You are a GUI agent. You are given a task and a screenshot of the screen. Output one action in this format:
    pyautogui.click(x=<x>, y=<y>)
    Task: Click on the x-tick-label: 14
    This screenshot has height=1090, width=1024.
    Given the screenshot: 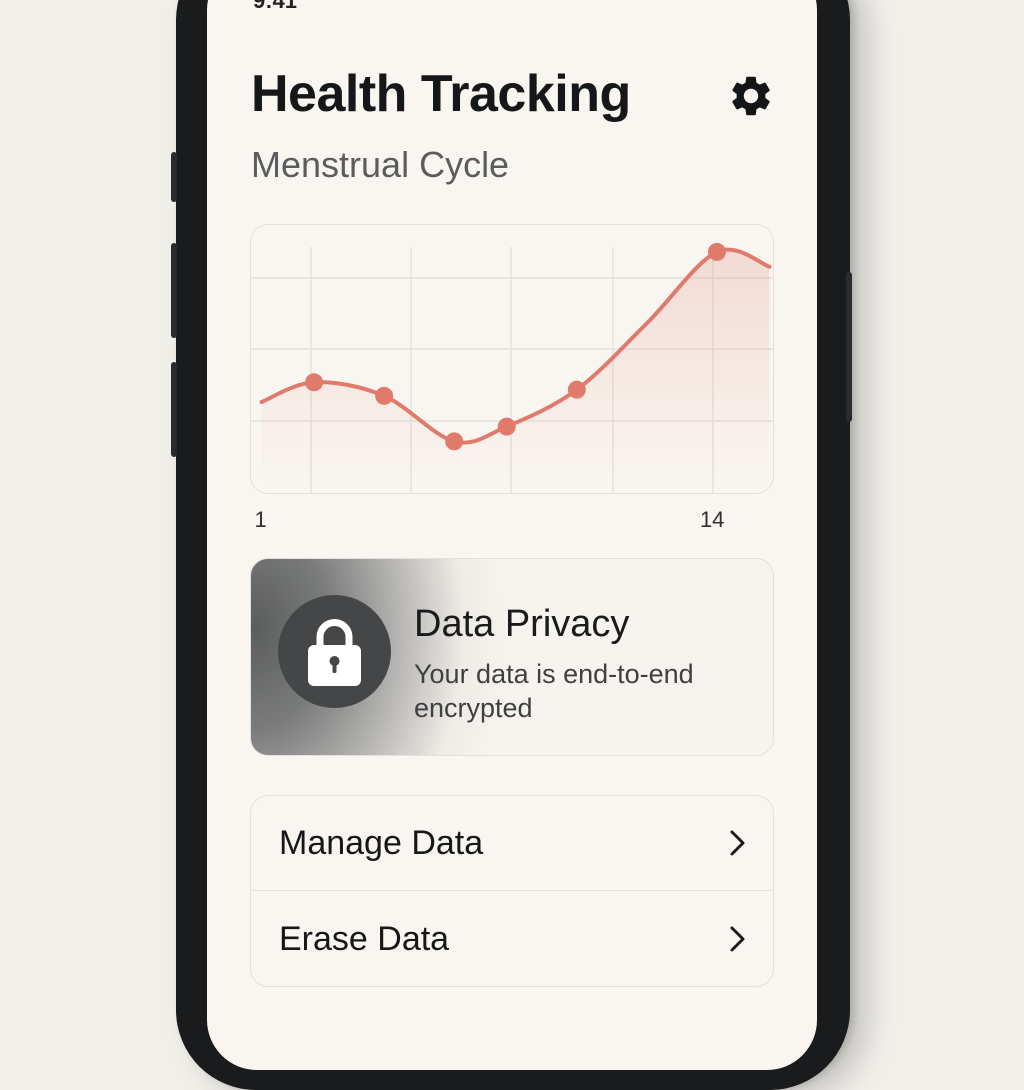 What is the action you would take?
    pyautogui.click(x=712, y=519)
    